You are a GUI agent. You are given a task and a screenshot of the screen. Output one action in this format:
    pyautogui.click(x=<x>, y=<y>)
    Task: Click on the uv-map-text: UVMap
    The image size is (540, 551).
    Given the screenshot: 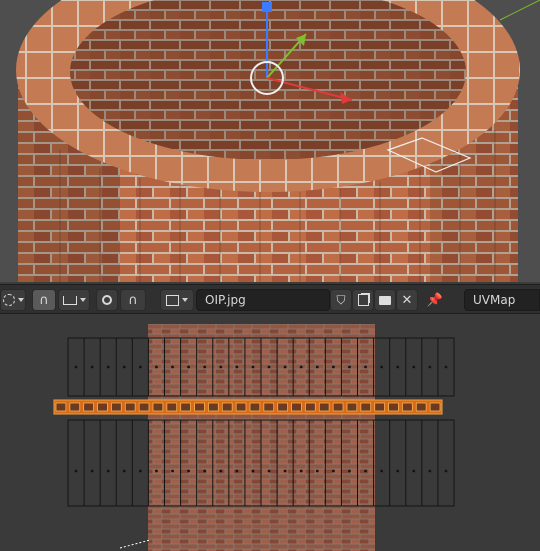 What is the action you would take?
    pyautogui.click(x=494, y=300)
    